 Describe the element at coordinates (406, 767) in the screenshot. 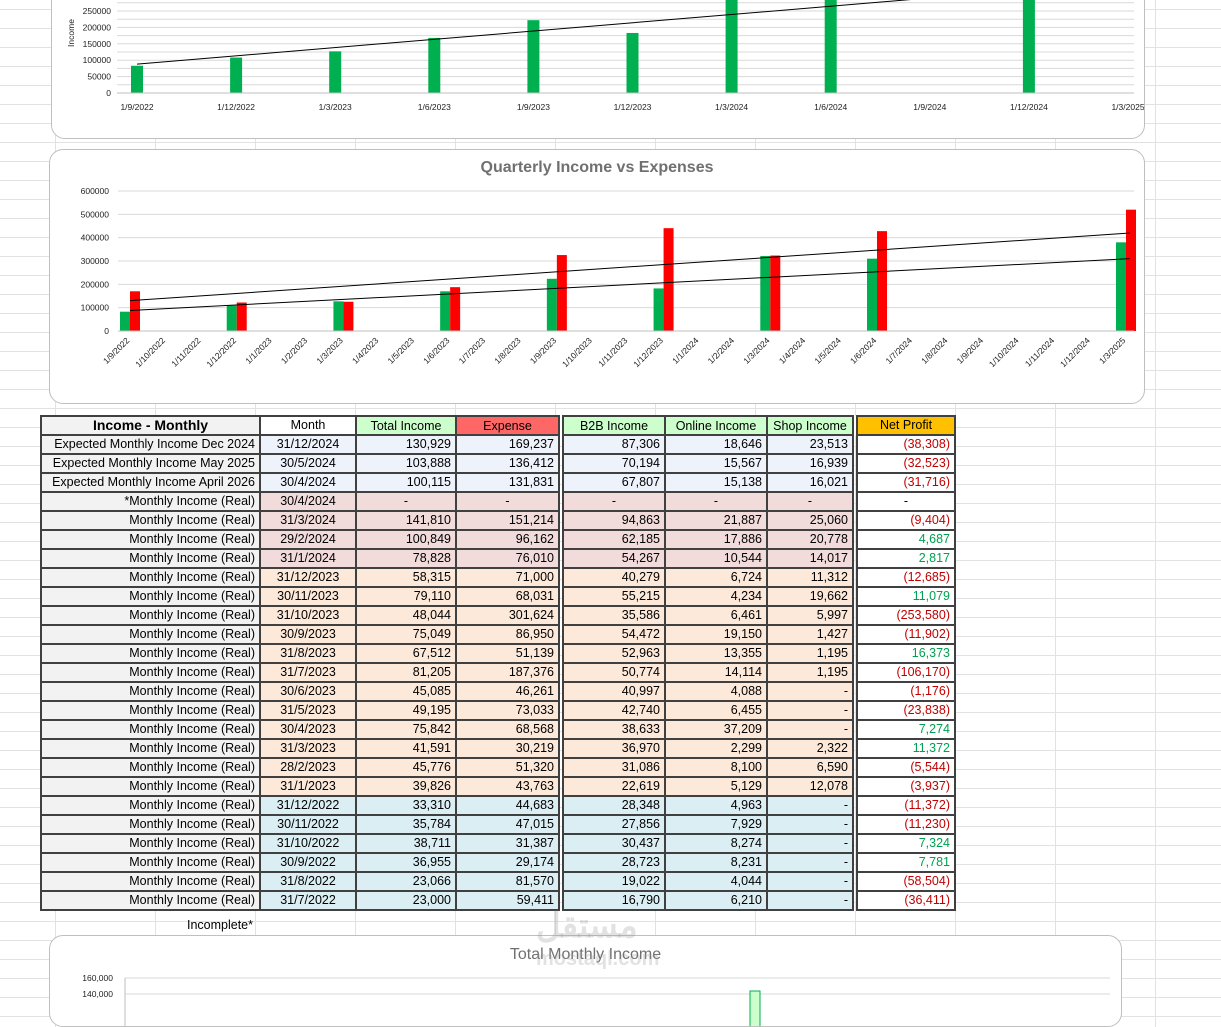

I see `row-total-income: 45,776` at that location.